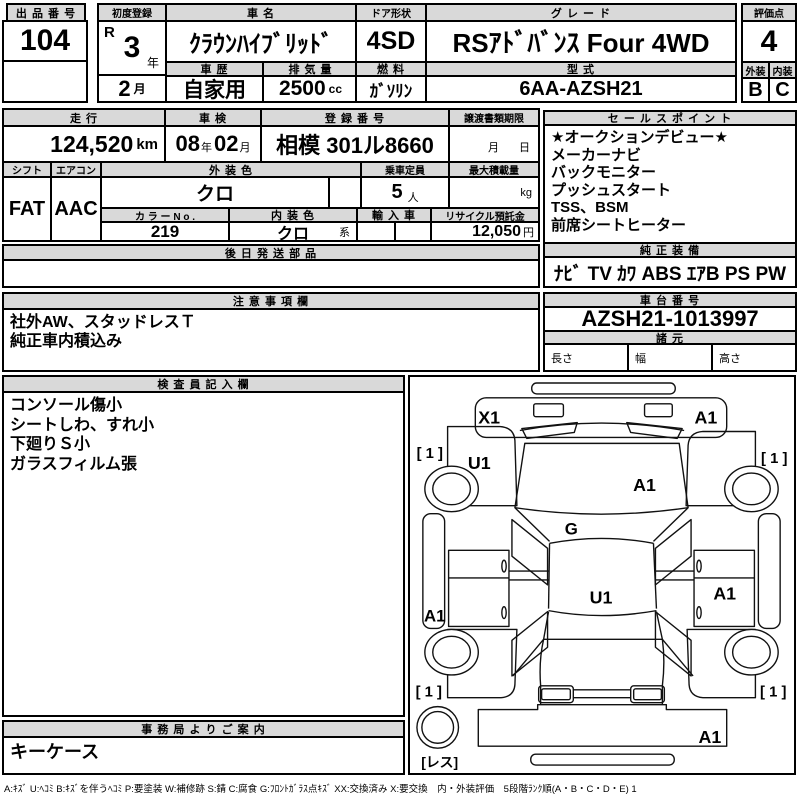 Image resolution: width=800 pixels, height=800 pixels. Describe the element at coordinates (187, 143) in the screenshot. I see `inspection-year: 08` at that location.